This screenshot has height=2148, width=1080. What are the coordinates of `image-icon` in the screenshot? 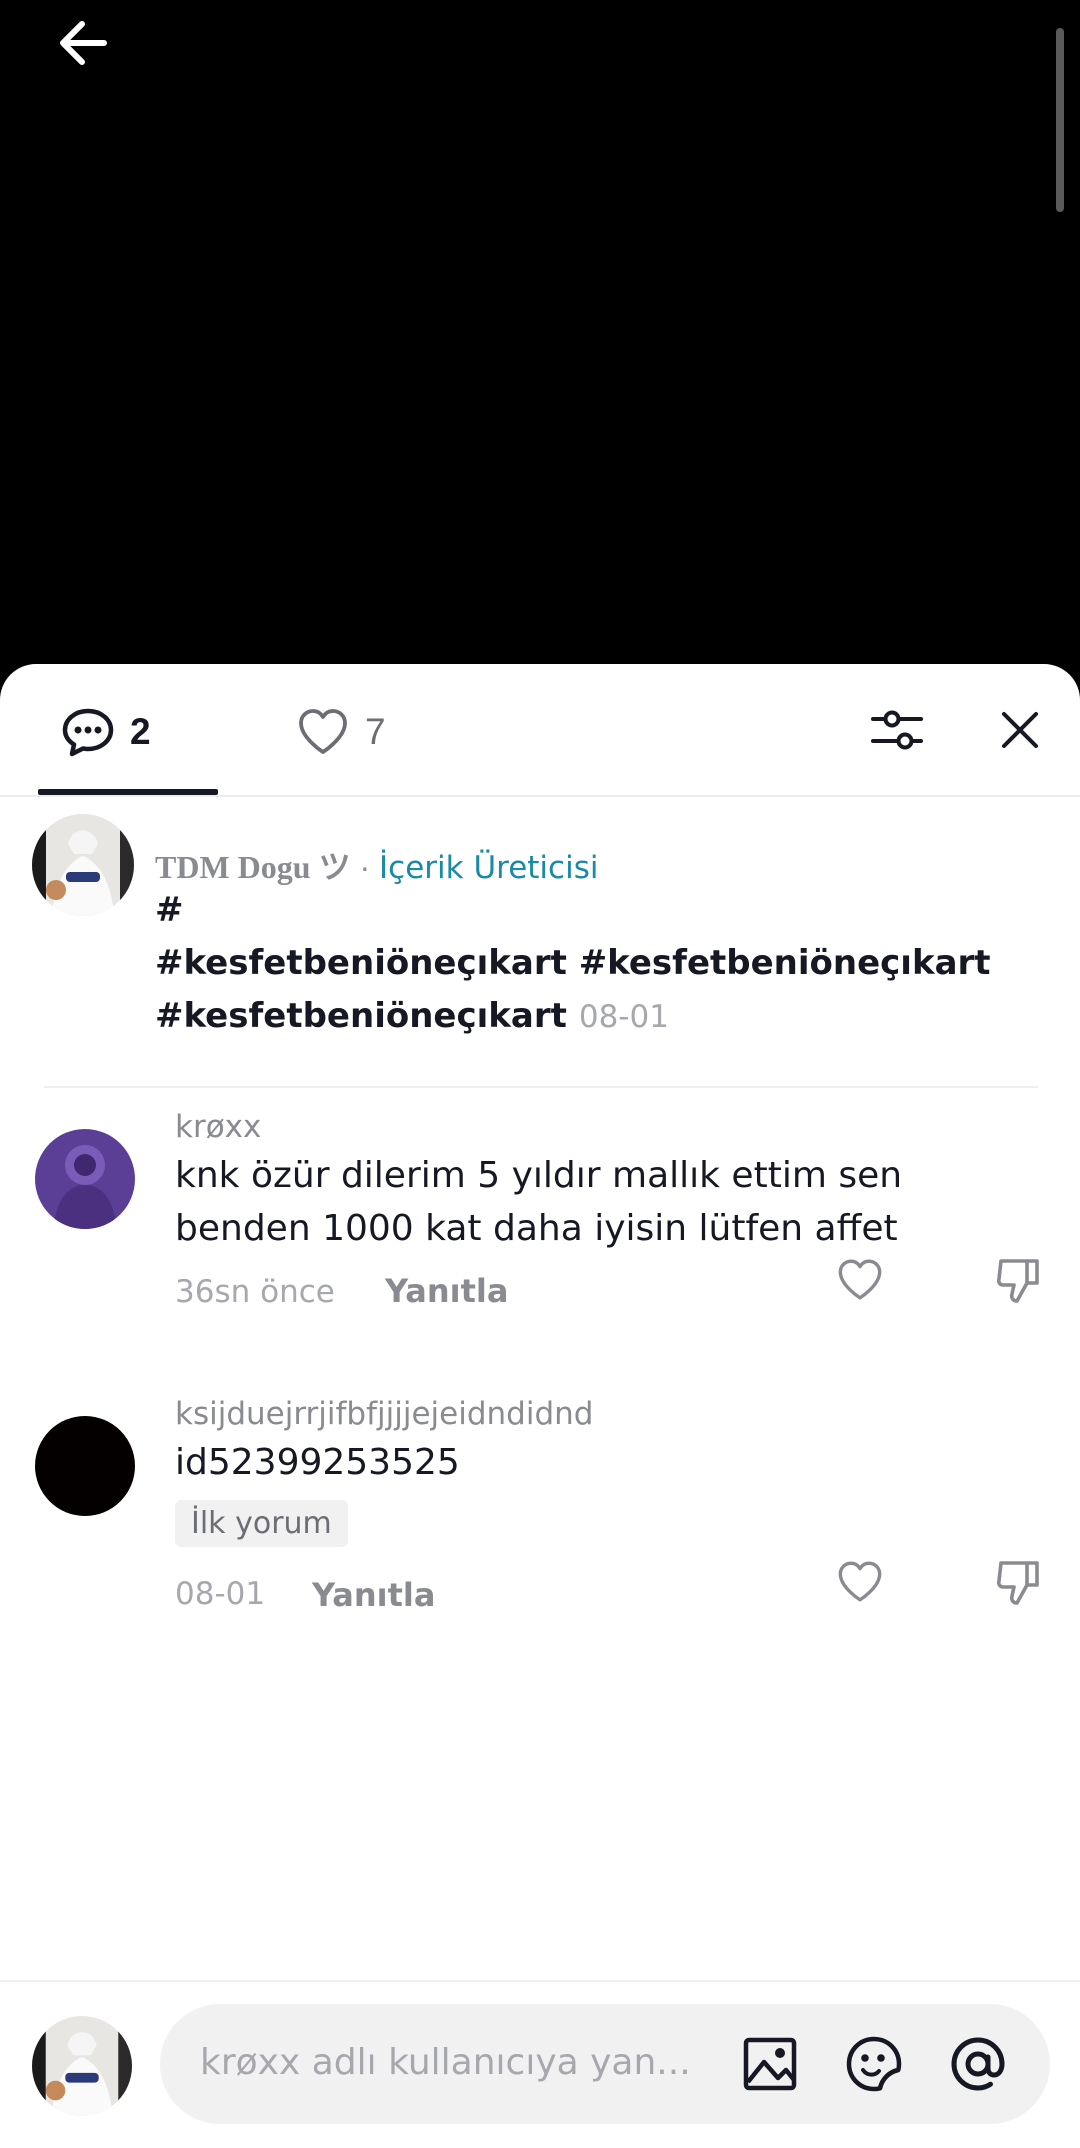 It's located at (770, 2064).